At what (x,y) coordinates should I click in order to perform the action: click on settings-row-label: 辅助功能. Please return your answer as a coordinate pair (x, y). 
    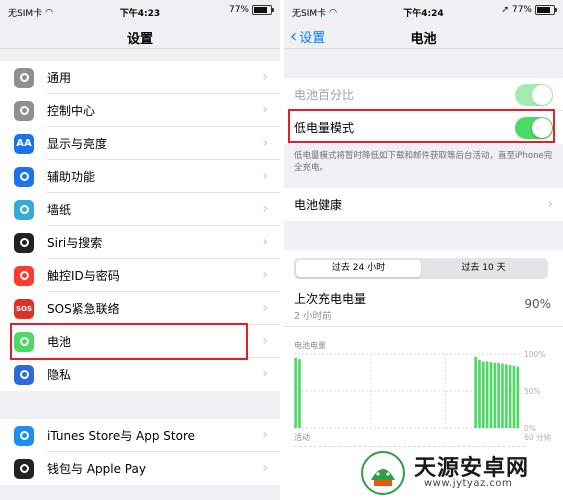
    Looking at the image, I should click on (71, 177).